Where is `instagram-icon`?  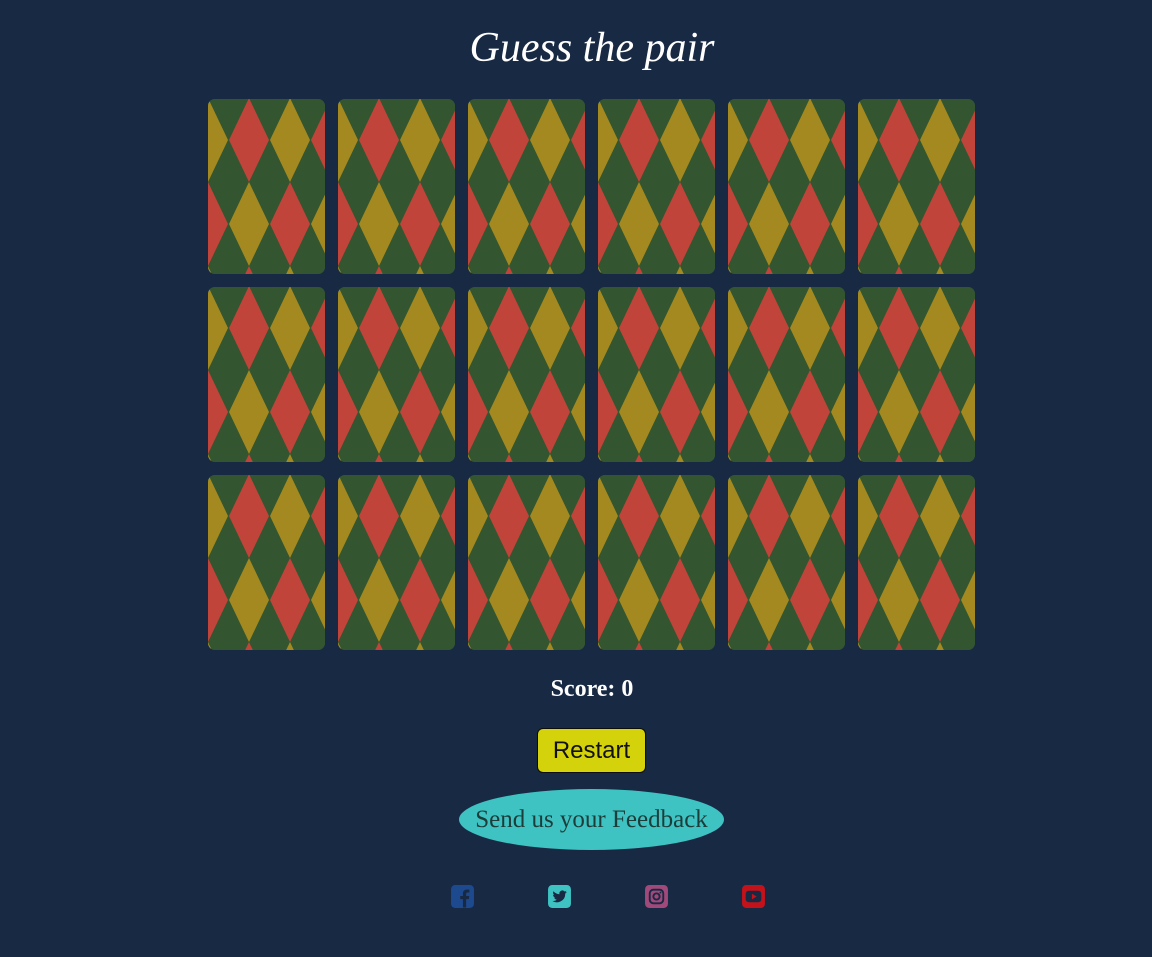 instagram-icon is located at coordinates (656, 896).